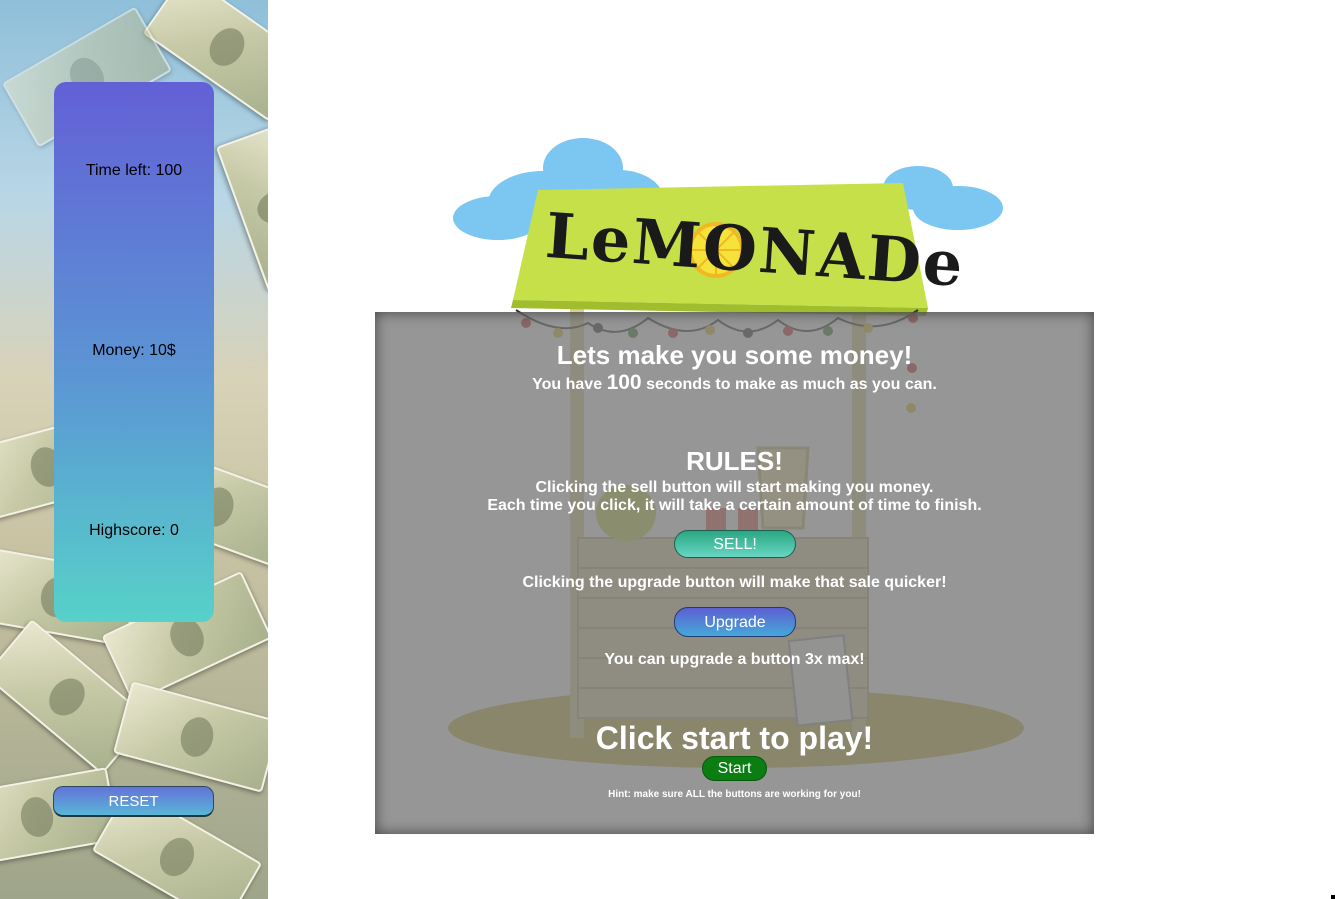 Image resolution: width=1335 pixels, height=899 pixels. I want to click on money-value: 10$, so click(162, 350).